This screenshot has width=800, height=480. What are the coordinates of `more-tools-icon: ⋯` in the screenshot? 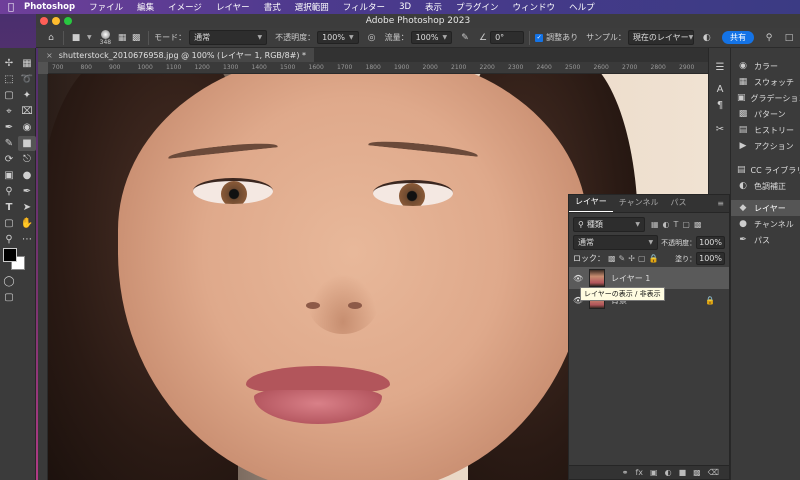 It's located at (27, 239).